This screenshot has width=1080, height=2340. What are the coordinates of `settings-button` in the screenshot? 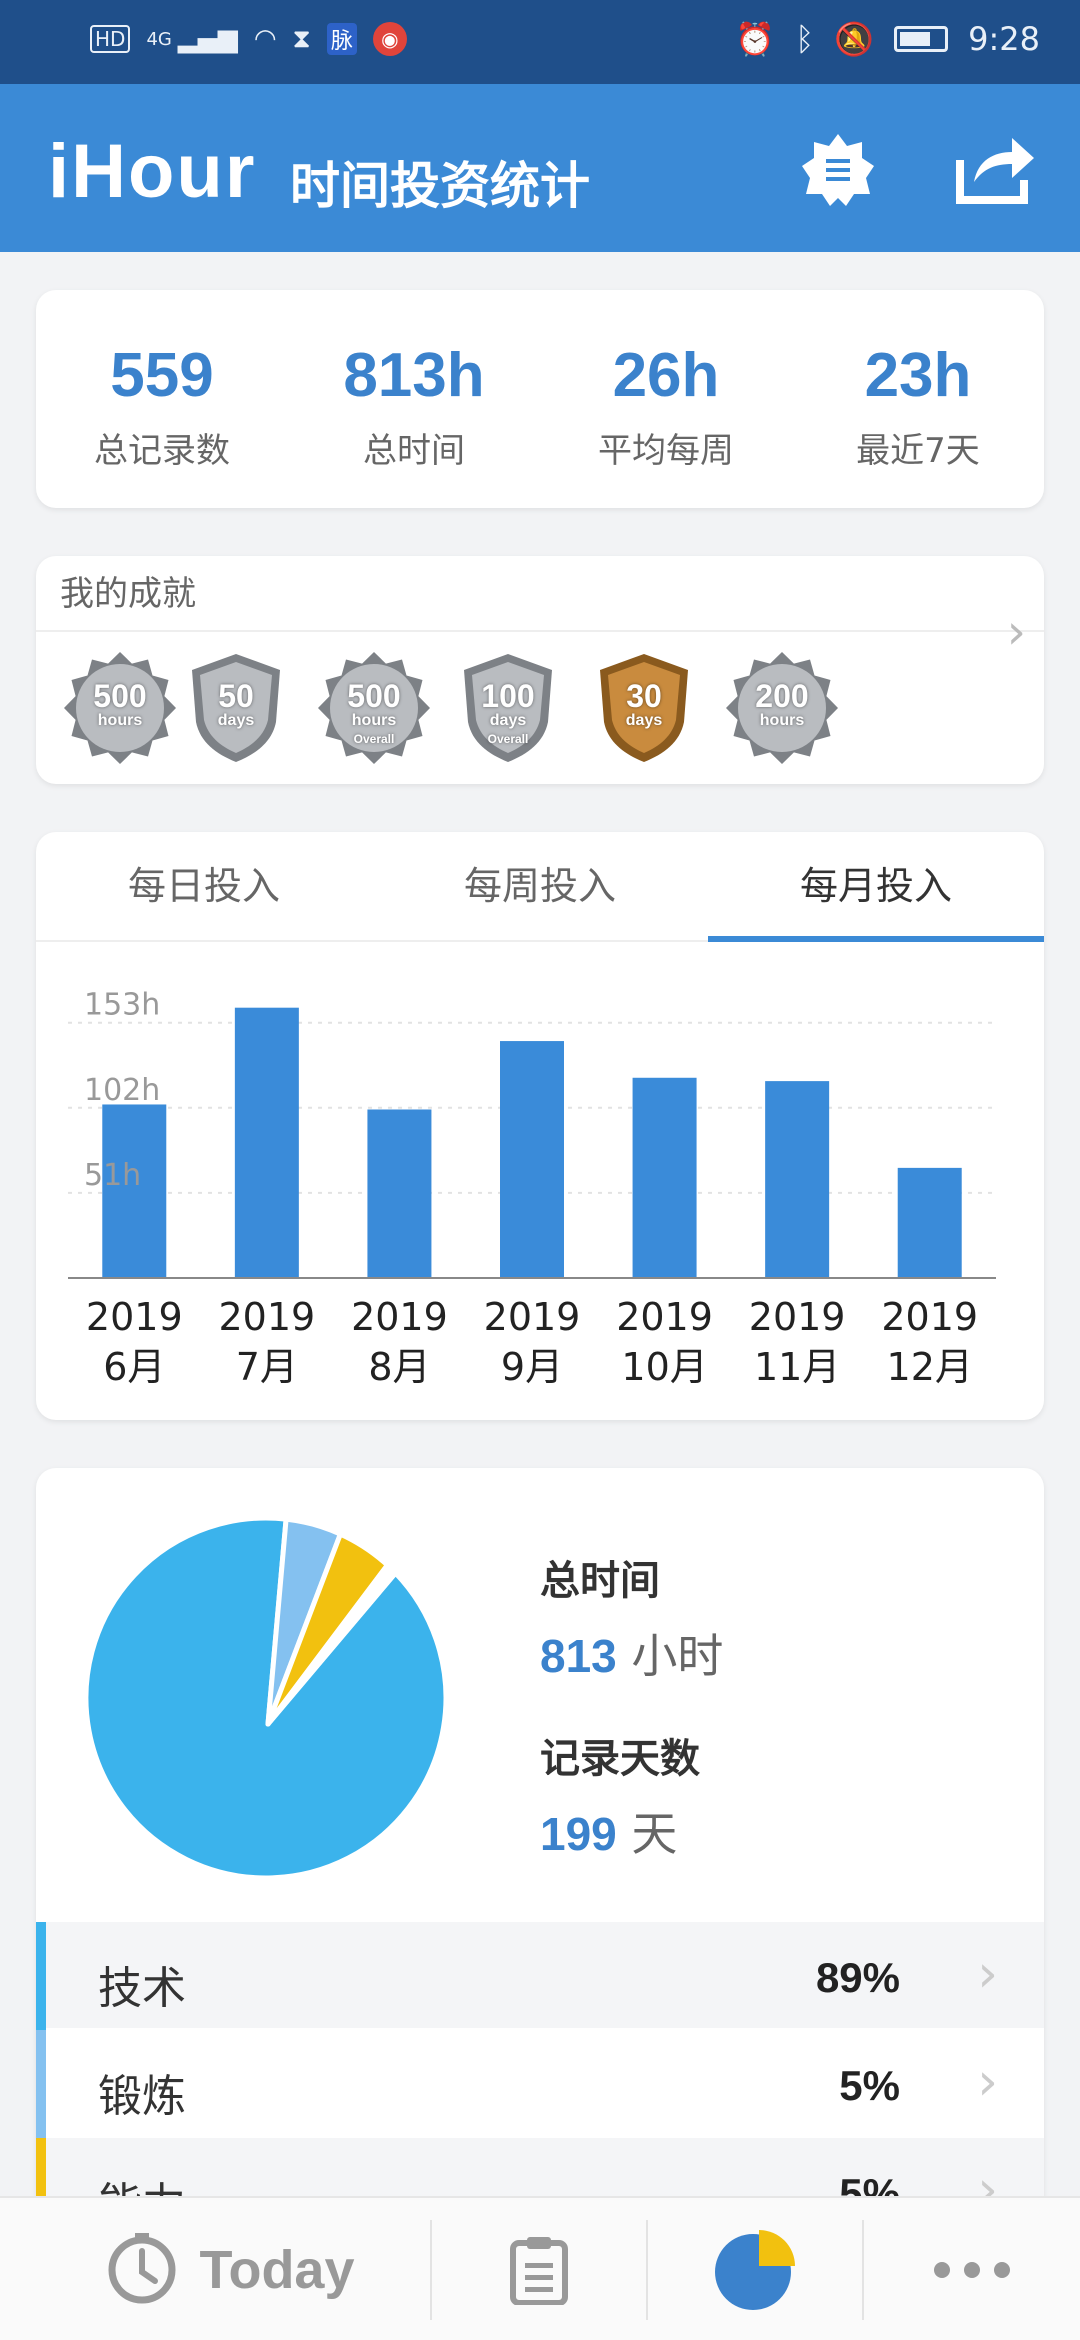 It's located at (838, 170).